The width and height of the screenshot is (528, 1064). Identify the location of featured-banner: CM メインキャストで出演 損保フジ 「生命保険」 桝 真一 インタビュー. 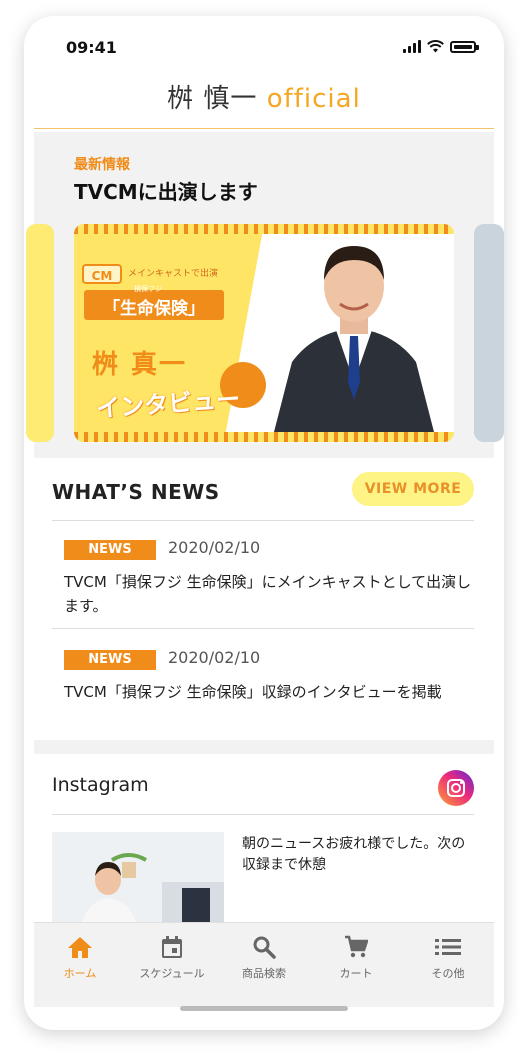
(264, 333).